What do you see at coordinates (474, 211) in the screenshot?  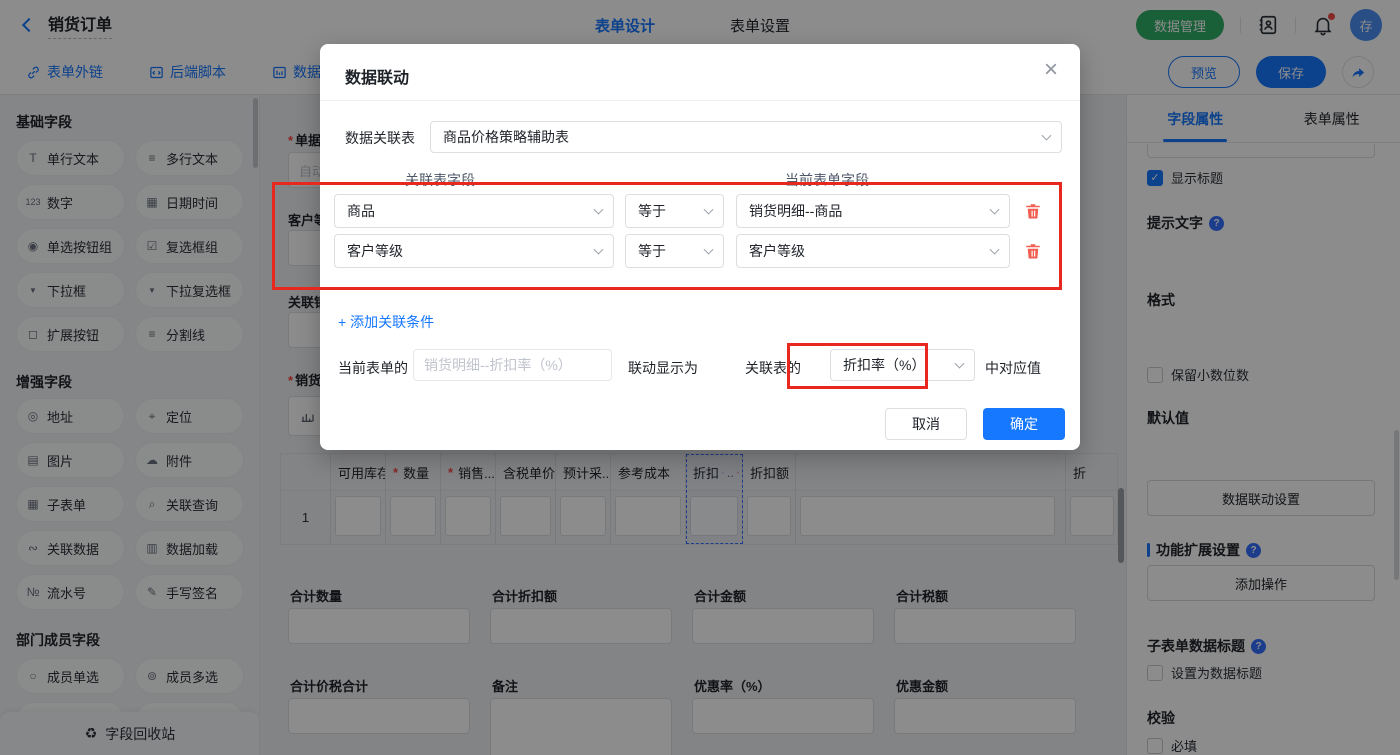 I see `condition-1-left-select: 商品` at bounding box center [474, 211].